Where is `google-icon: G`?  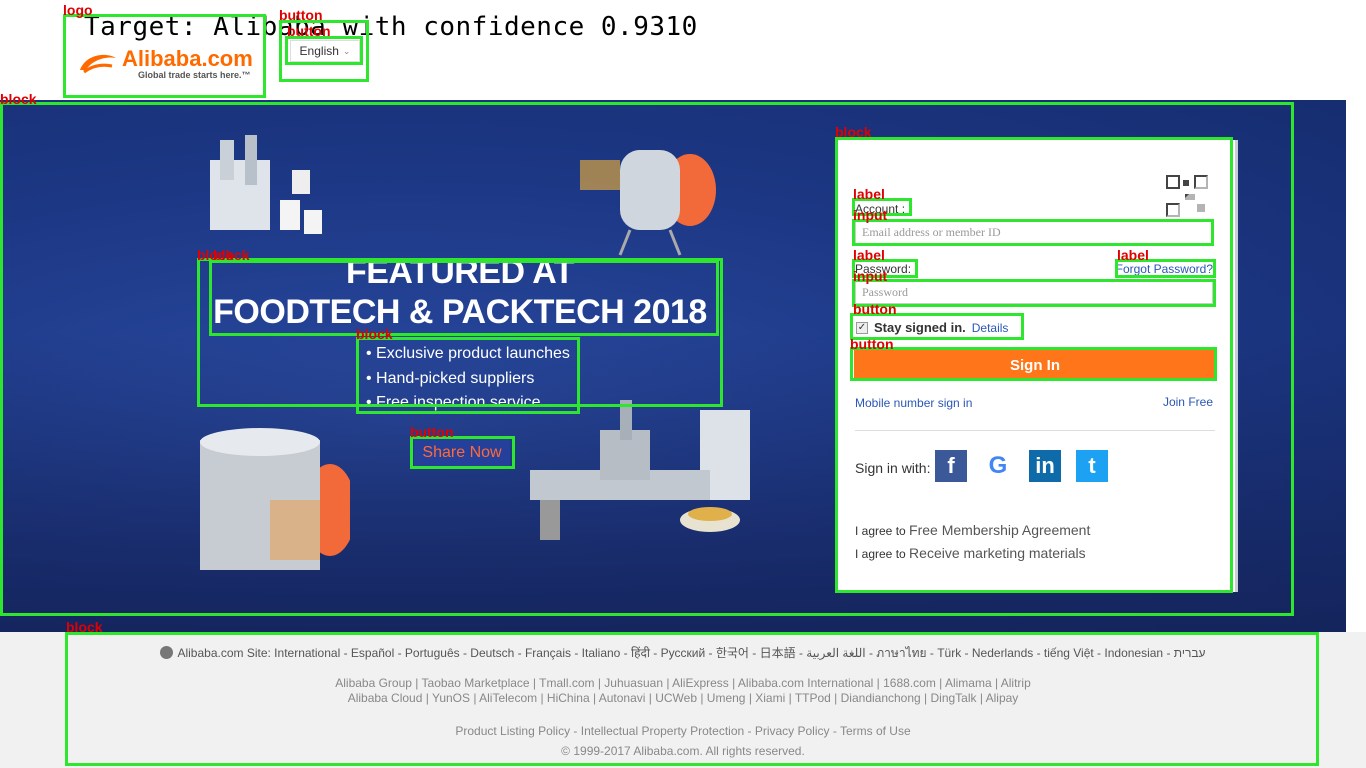 google-icon: G is located at coordinates (998, 466).